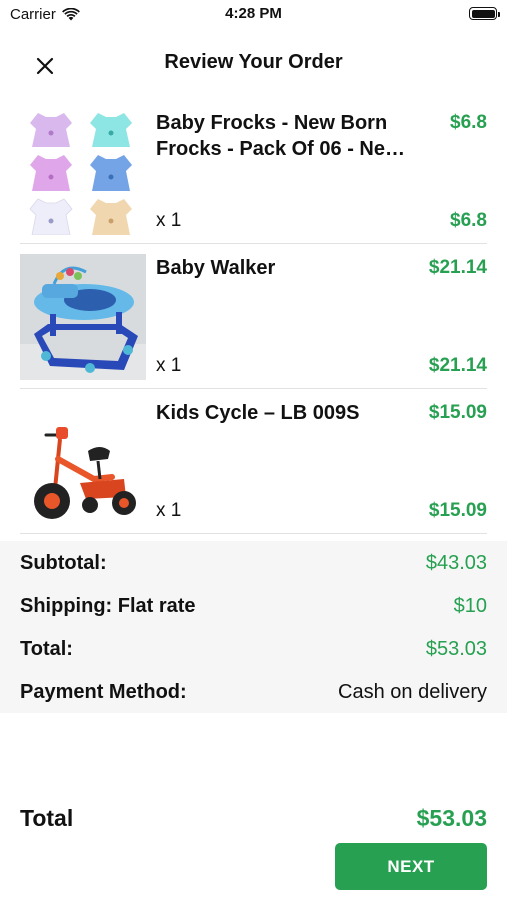 The height and width of the screenshot is (900, 507). I want to click on item-name: Kids Cycle – LB 009S, so click(258, 413).